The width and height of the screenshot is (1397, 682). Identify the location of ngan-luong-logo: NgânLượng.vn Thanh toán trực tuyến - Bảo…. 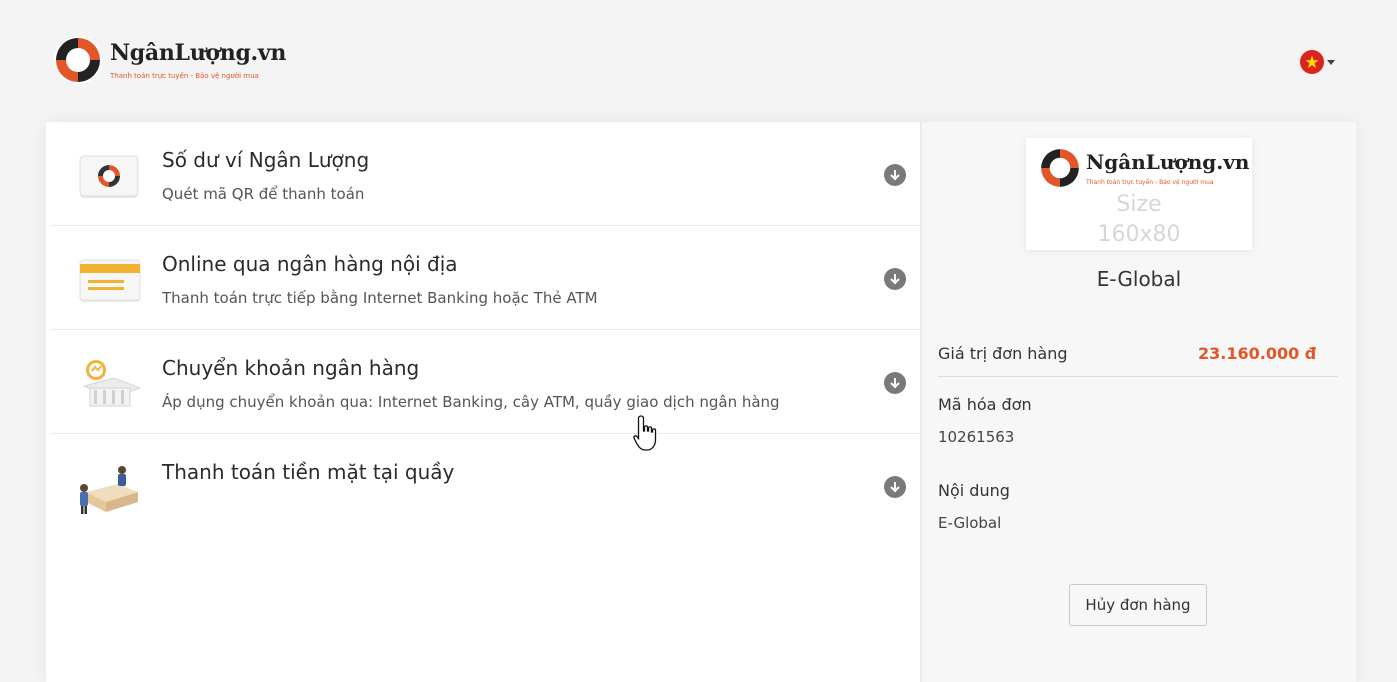
(168, 60).